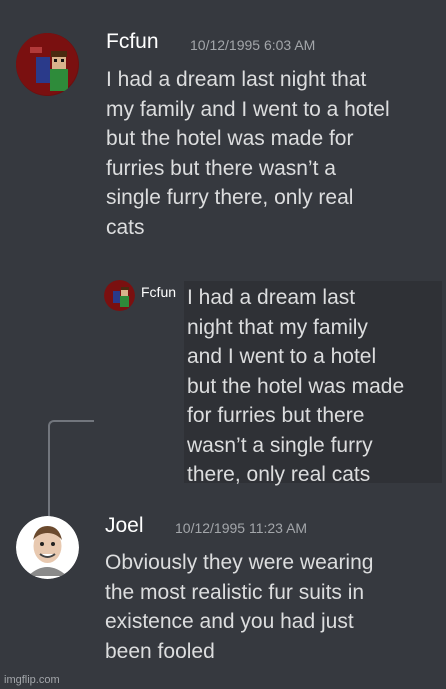 This screenshot has width=446, height=689. Describe the element at coordinates (158, 292) in the screenshot. I see `reply-username: Fcfun` at that location.